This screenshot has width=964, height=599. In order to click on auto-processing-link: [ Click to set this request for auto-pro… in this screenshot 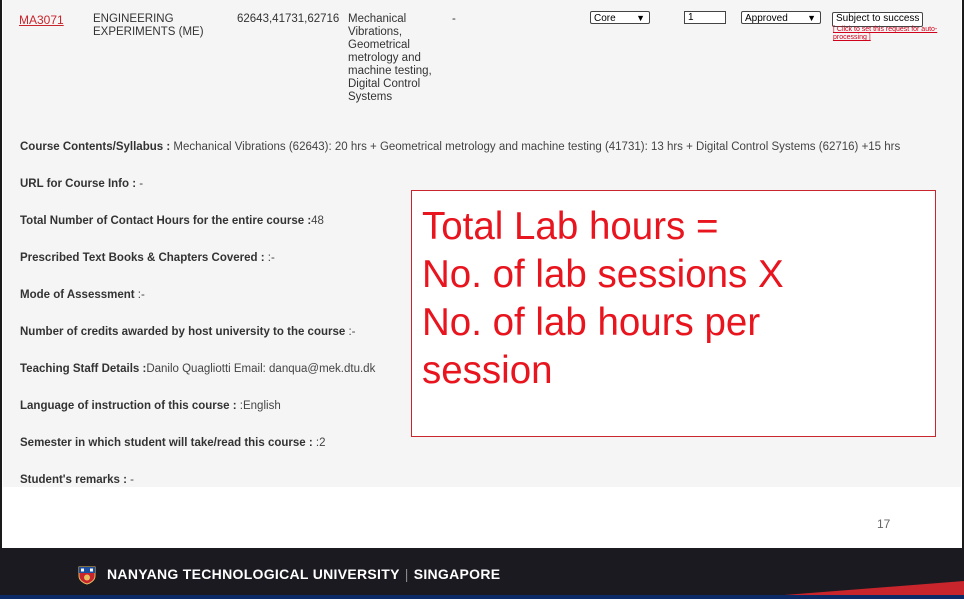, I will do `click(896, 34)`.